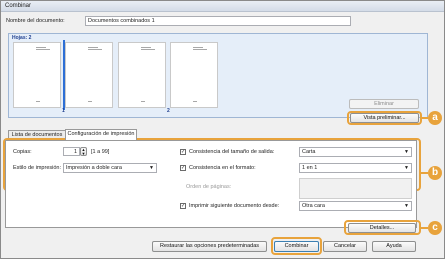 Image resolution: width=445 pixels, height=259 pixels. Describe the element at coordinates (296, 246) in the screenshot. I see `combine-button: Combinar` at that location.